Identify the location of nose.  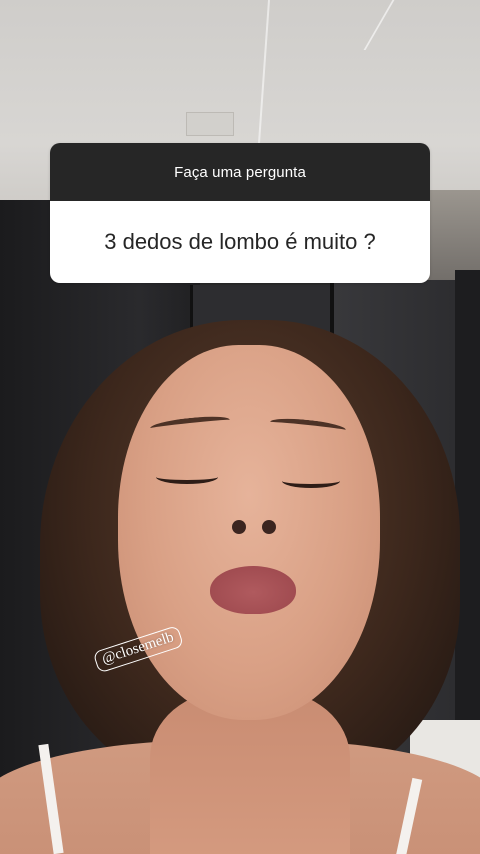
(254, 525).